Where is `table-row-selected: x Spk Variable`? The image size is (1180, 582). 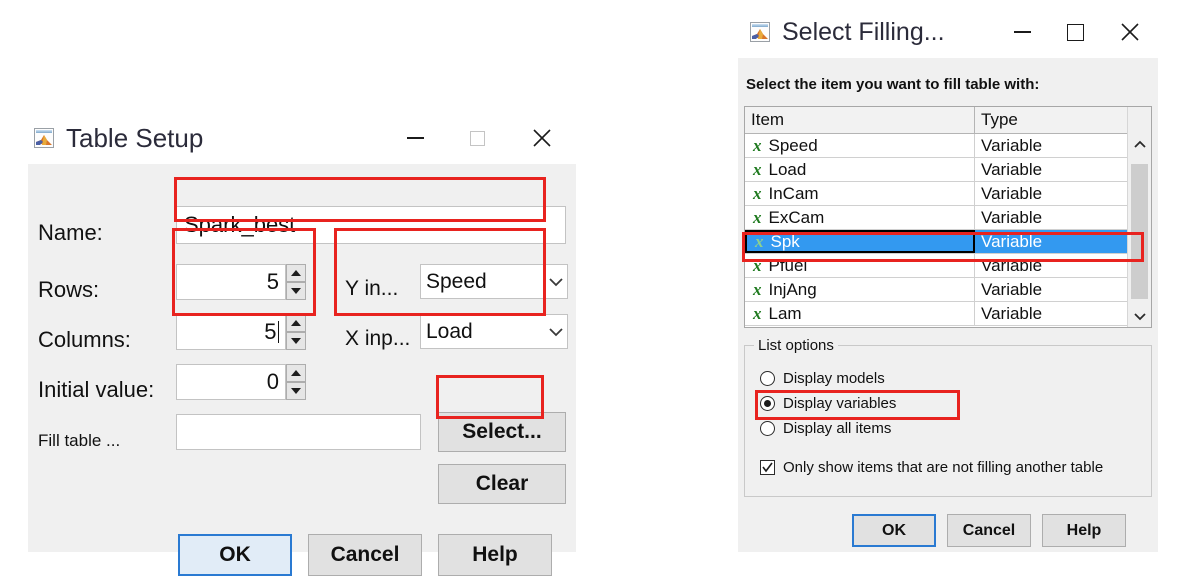
table-row-selected: x Spk Variable is located at coordinates (948, 242).